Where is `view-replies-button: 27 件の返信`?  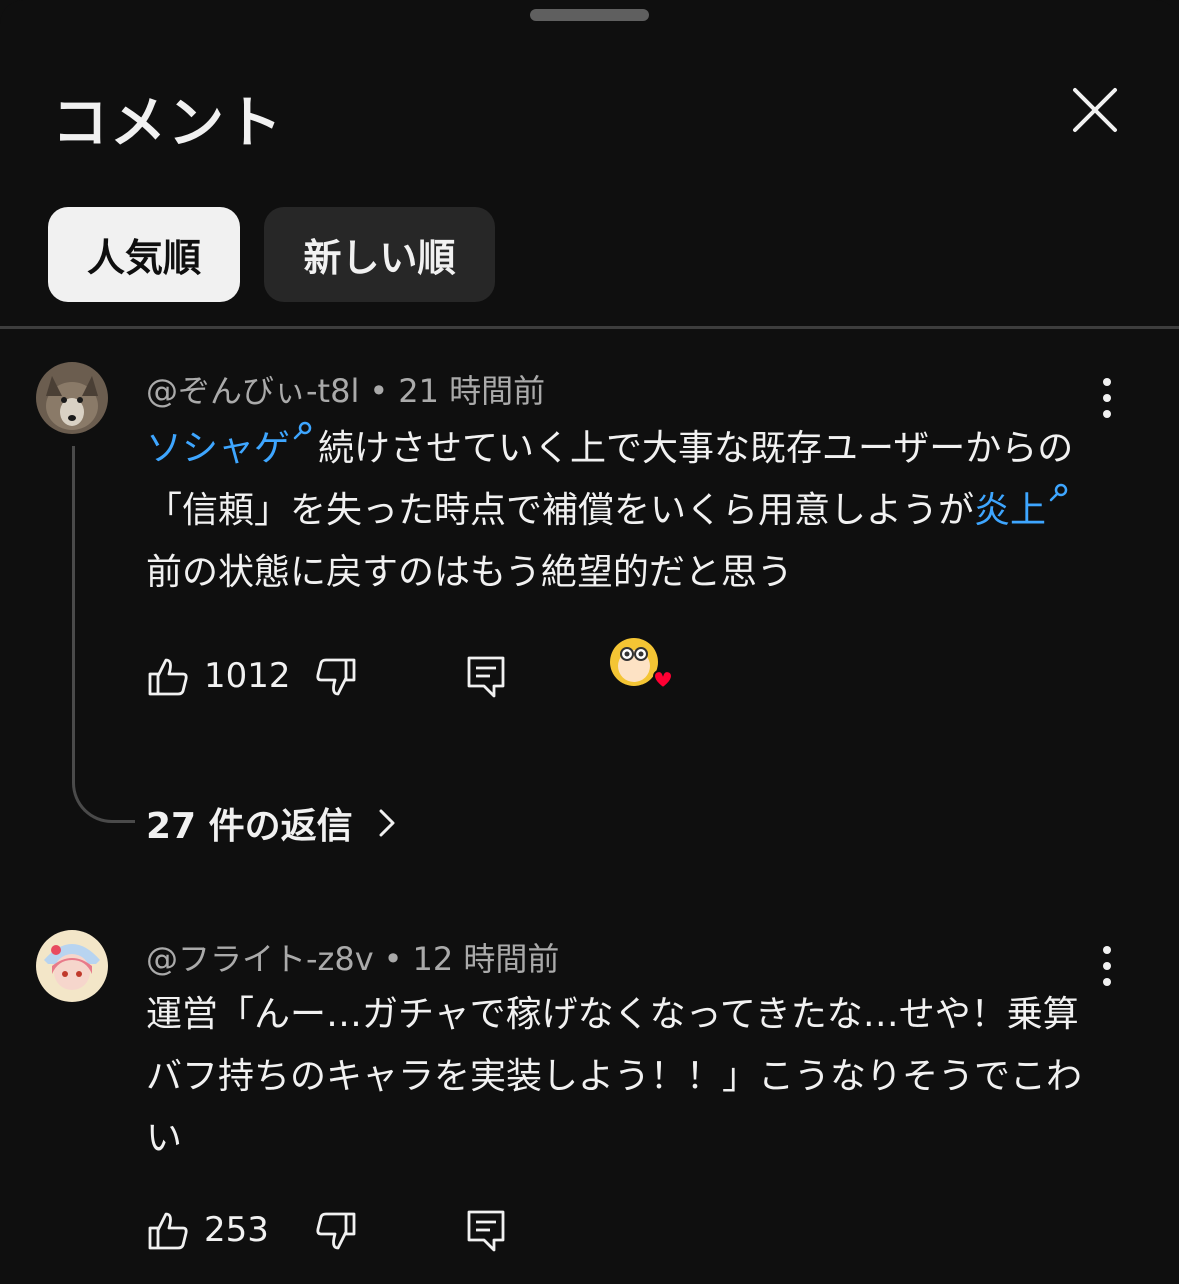
view-replies-button: 27 件の返信 is located at coordinates (272, 823).